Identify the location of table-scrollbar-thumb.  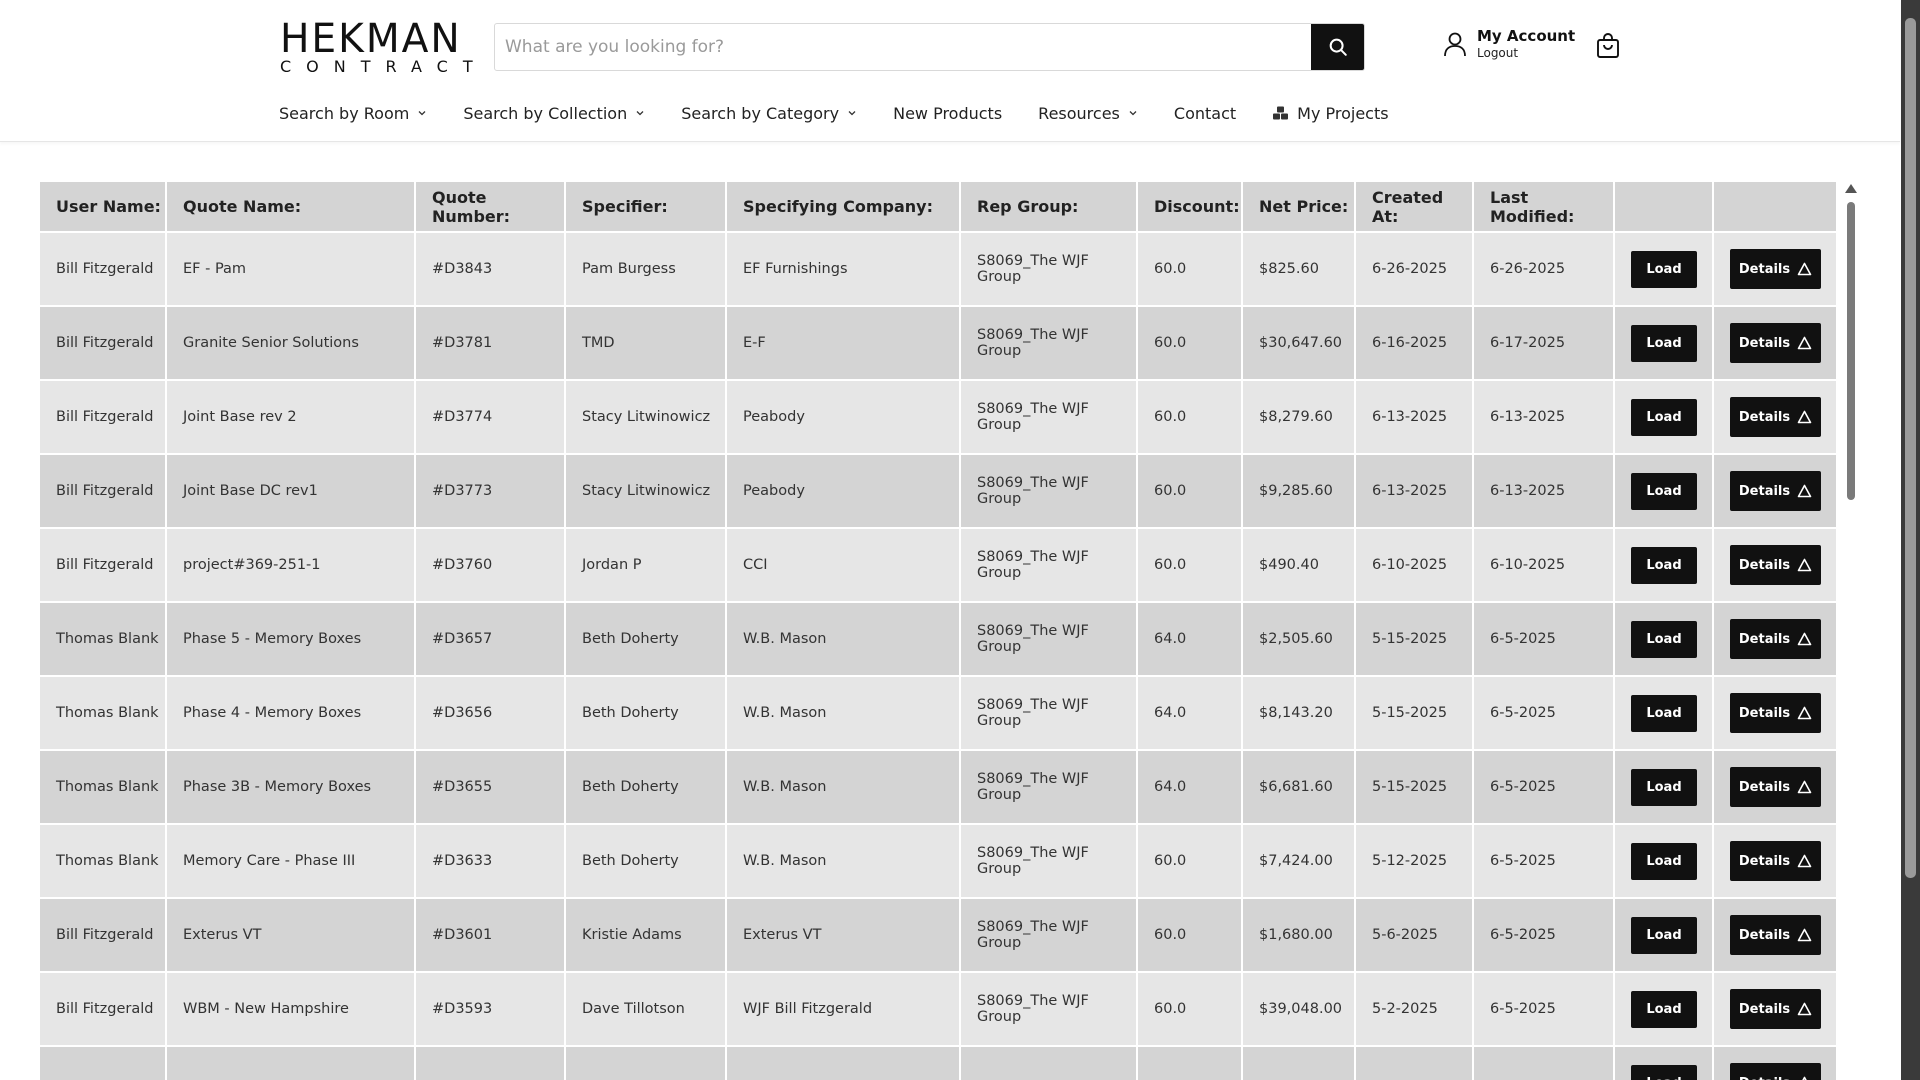
(1851, 351).